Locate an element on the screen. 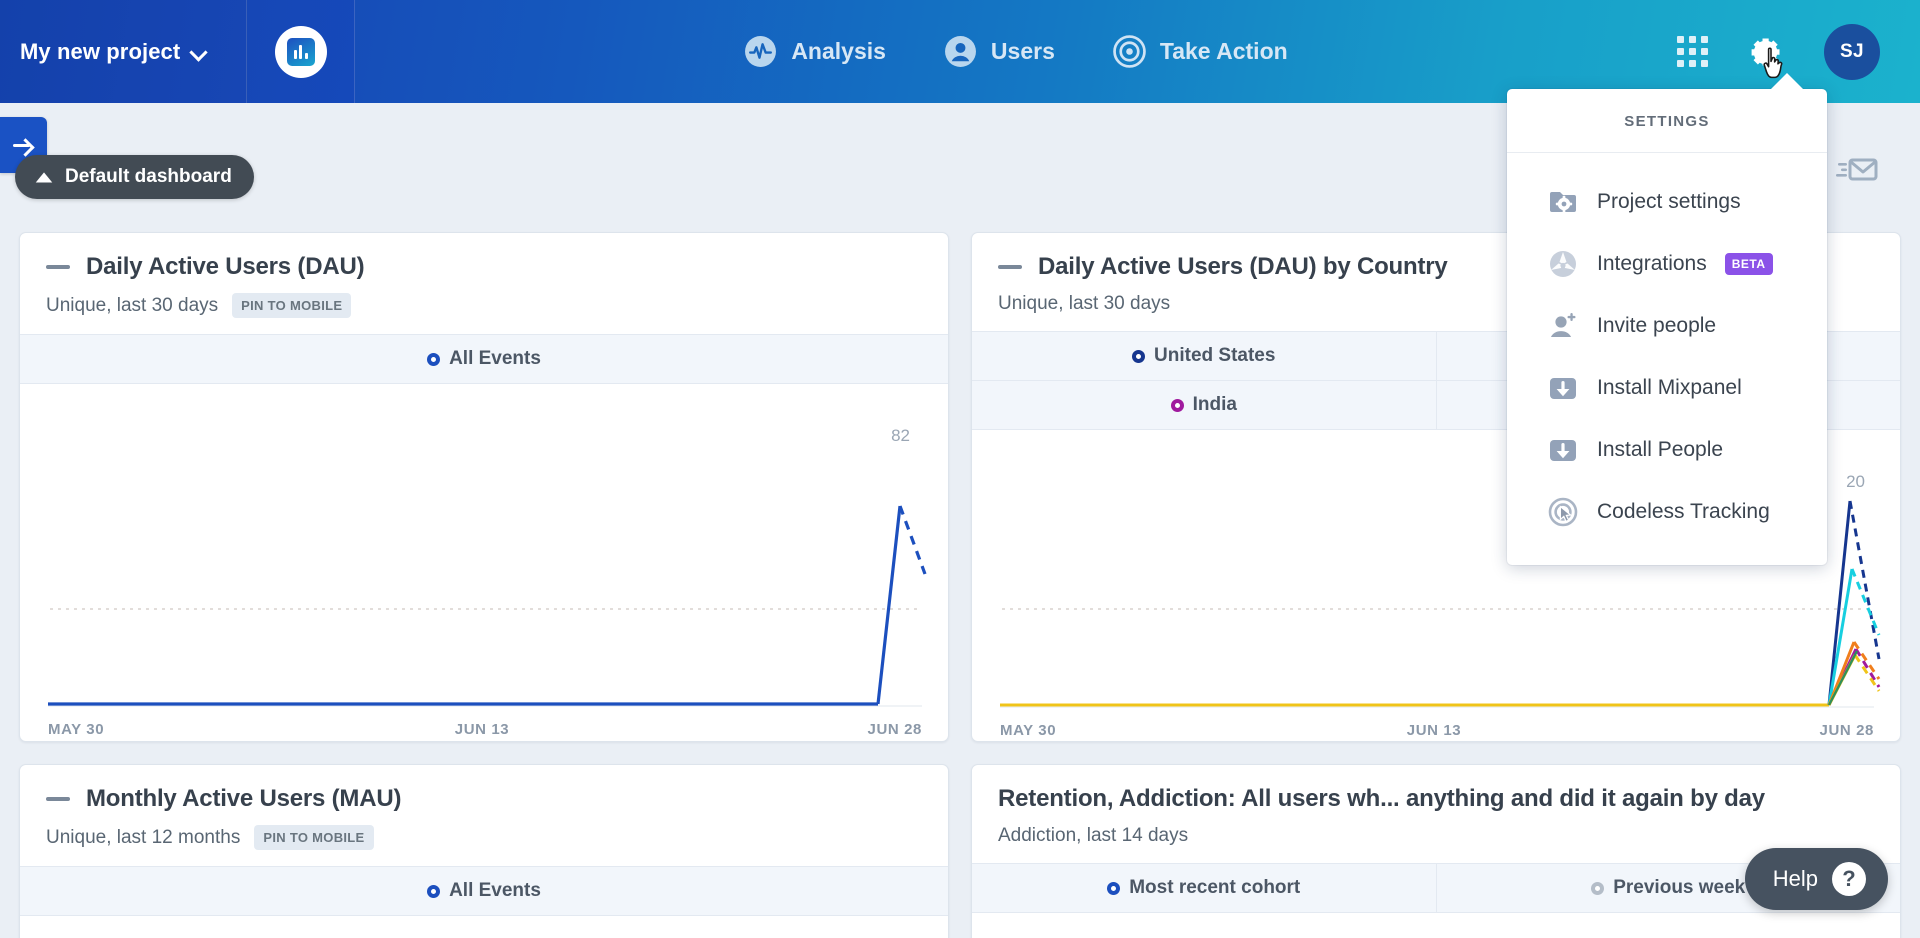  beta-badge: BETA is located at coordinates (1748, 264).